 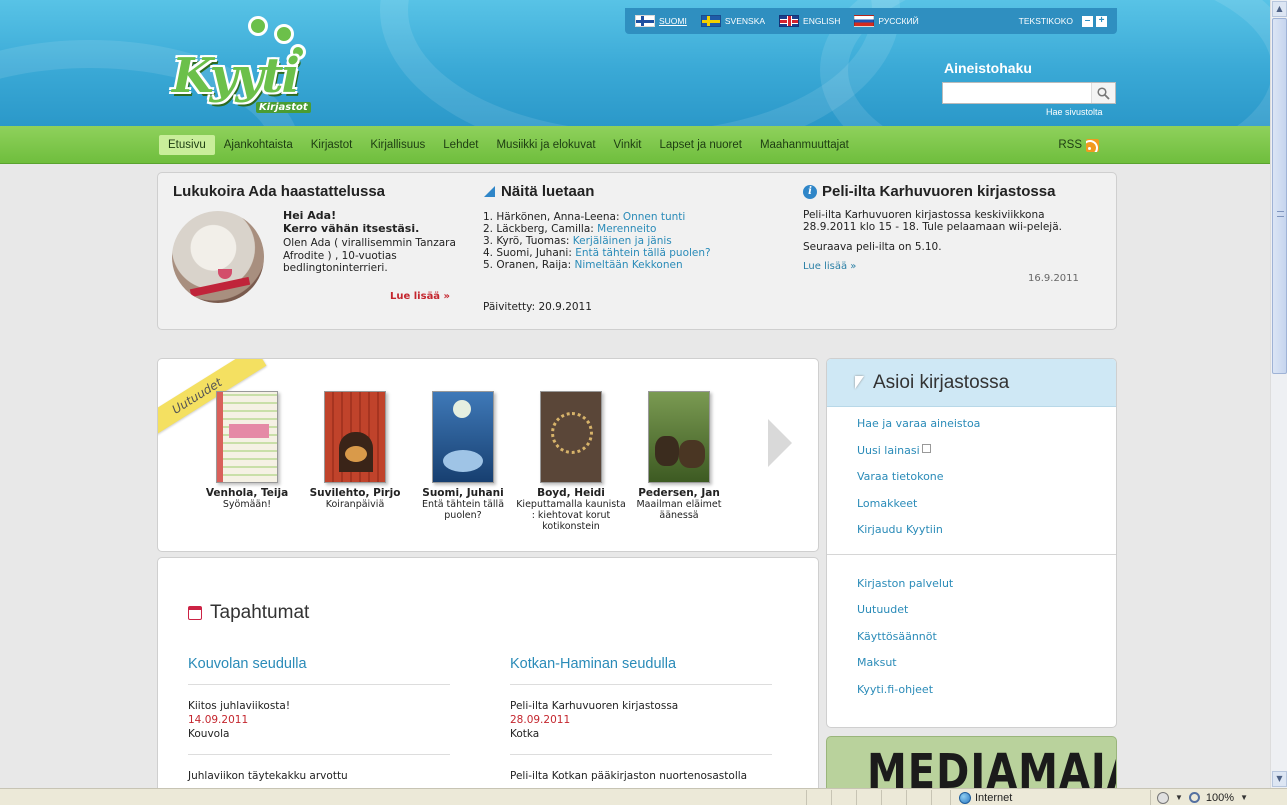 I want to click on arrow-icon, so click(x=489, y=191).